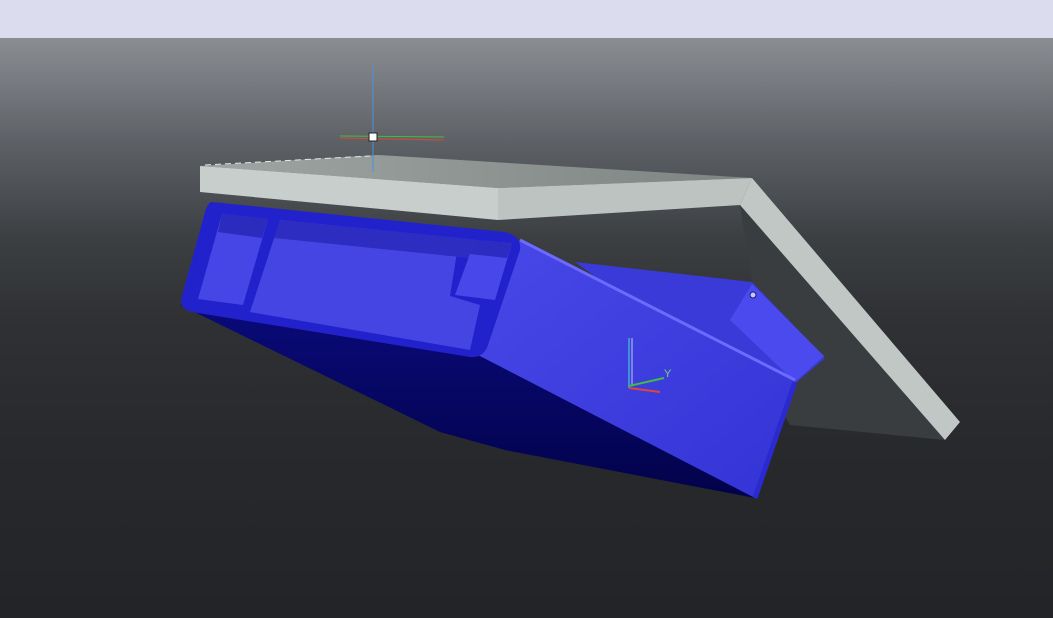  Describe the element at coordinates (526, 19) in the screenshot. I see `title-bar` at that location.